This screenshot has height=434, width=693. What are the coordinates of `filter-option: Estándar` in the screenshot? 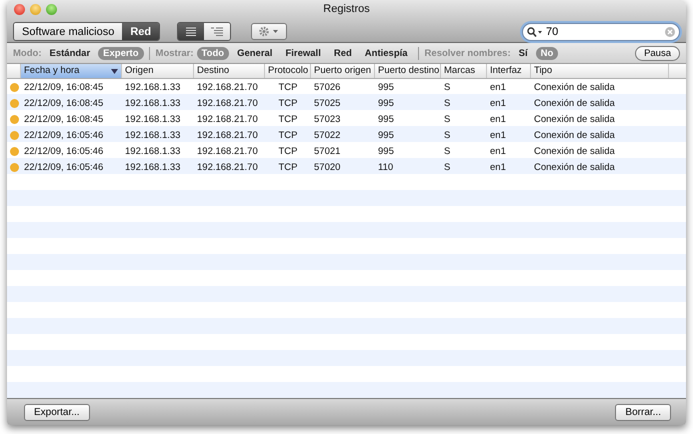 It's located at (70, 53).